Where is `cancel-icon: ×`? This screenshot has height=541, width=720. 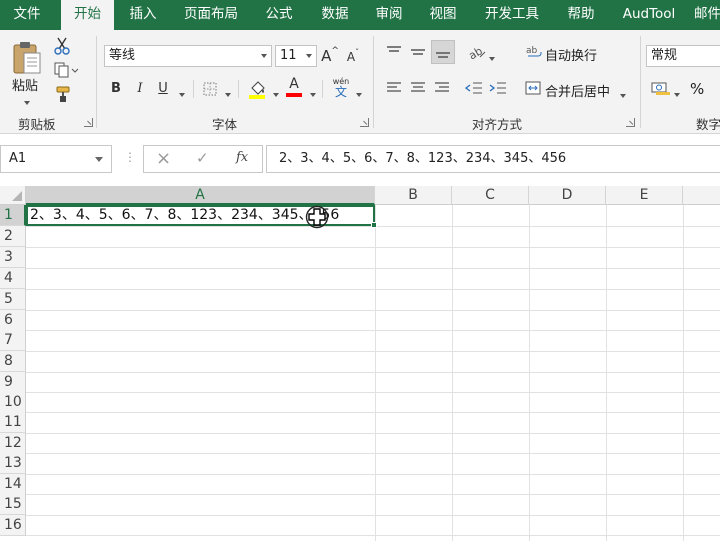
cancel-icon: × is located at coordinates (163, 158).